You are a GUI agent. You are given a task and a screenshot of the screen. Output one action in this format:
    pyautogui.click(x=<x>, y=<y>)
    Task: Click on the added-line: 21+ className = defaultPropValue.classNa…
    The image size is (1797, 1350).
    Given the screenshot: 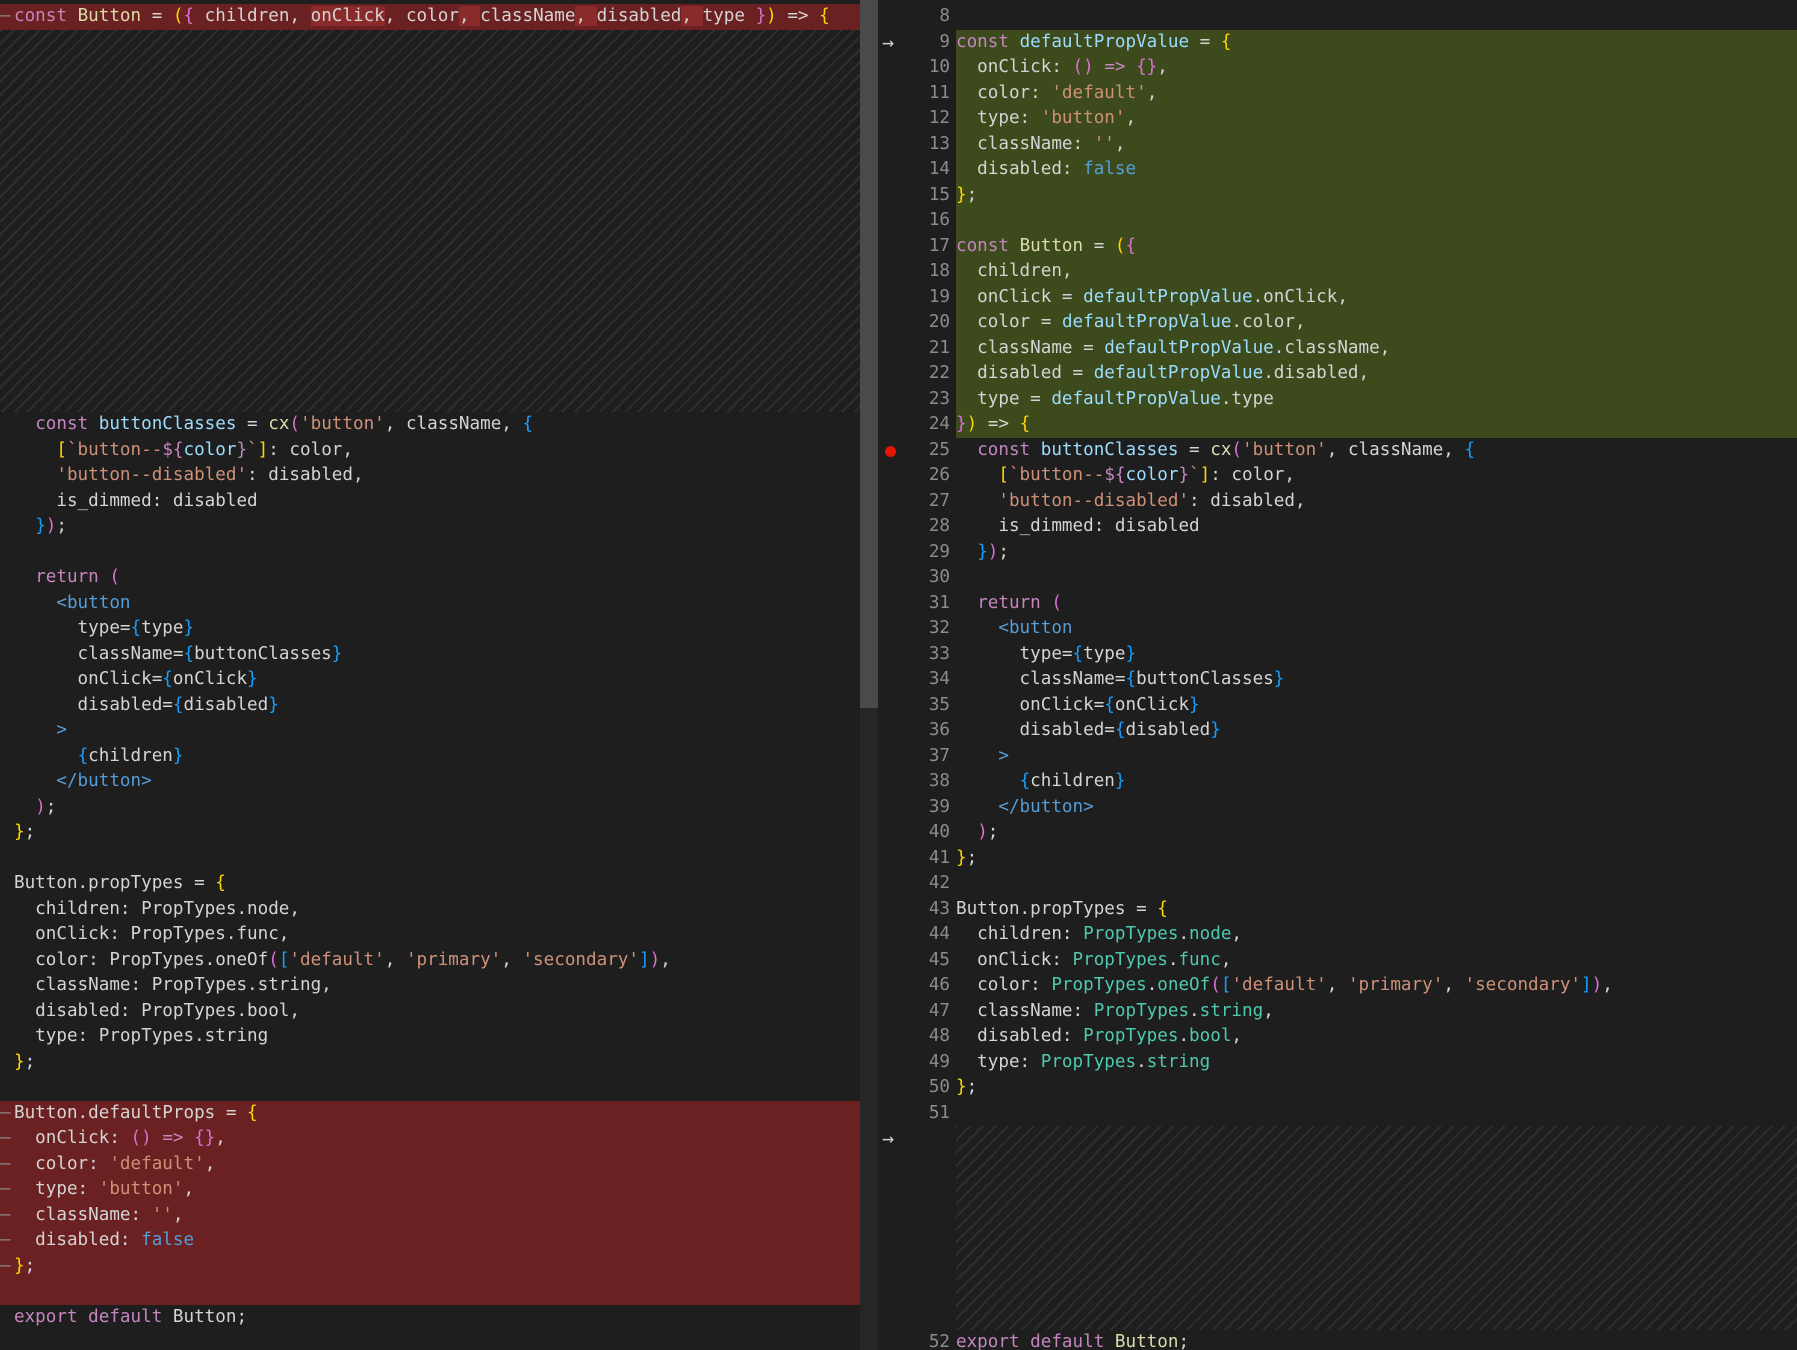 What is the action you would take?
    pyautogui.click(x=1337, y=348)
    